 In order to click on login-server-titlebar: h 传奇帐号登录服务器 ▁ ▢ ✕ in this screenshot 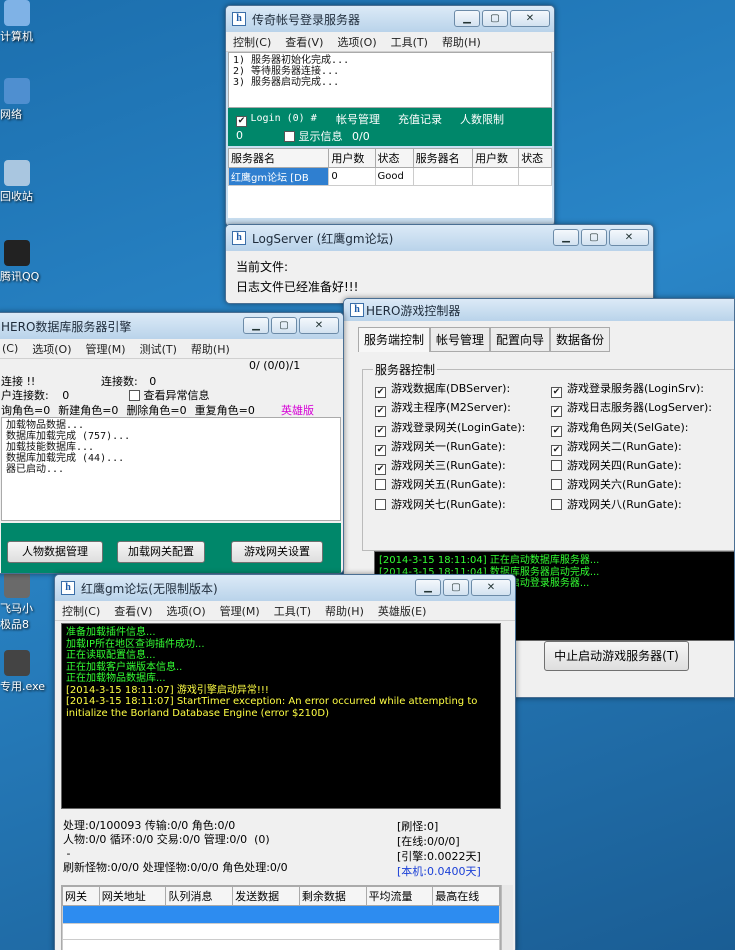, I will do `click(390, 19)`.